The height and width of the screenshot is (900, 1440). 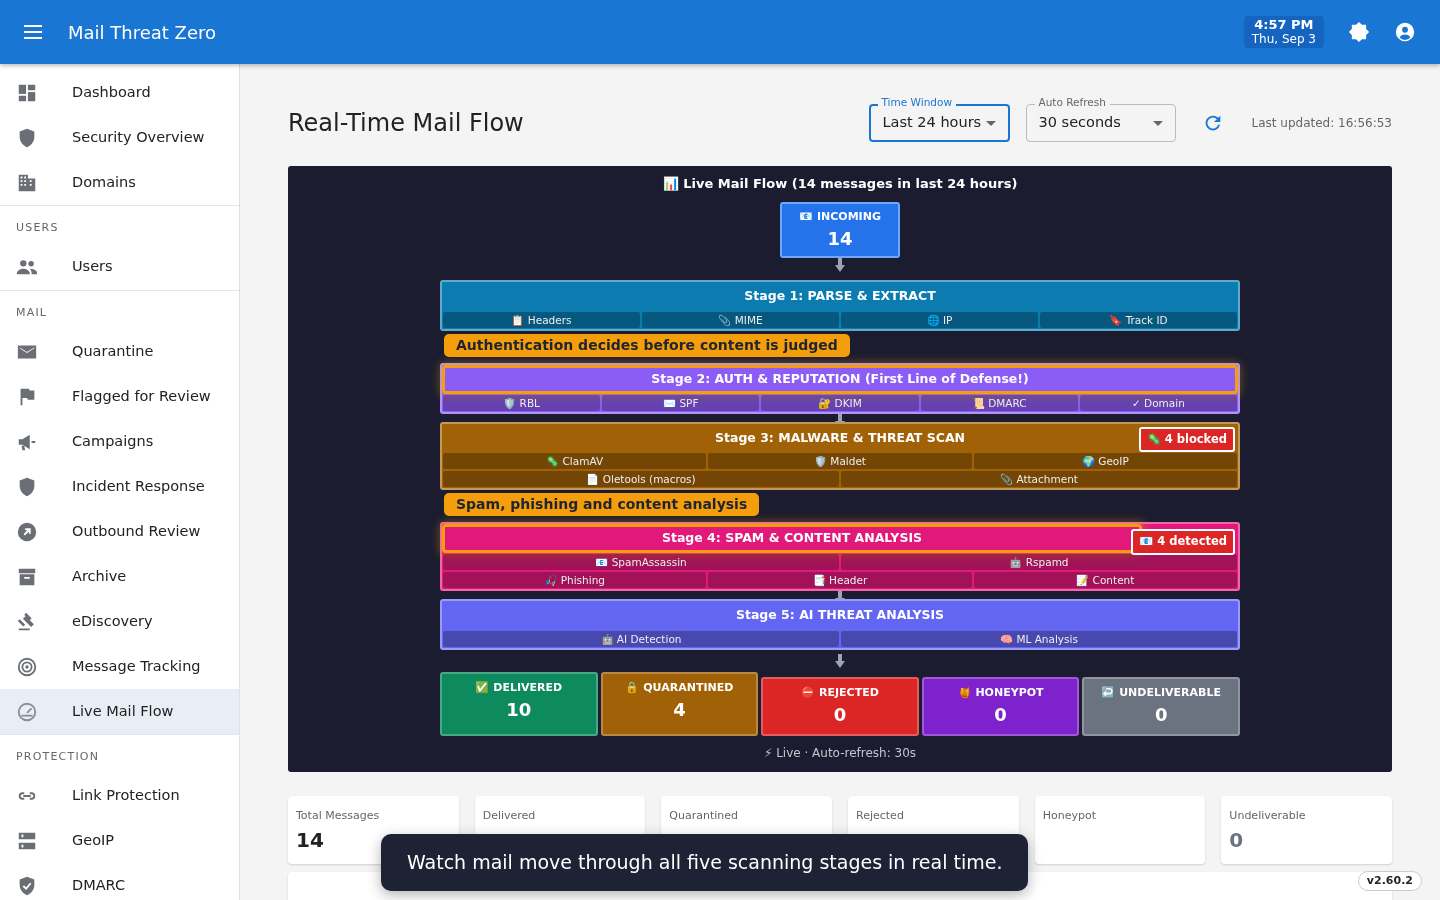 What do you see at coordinates (840, 437) in the screenshot?
I see `stage-title: Stage 3: MALWARE & THREAT SCAN` at bounding box center [840, 437].